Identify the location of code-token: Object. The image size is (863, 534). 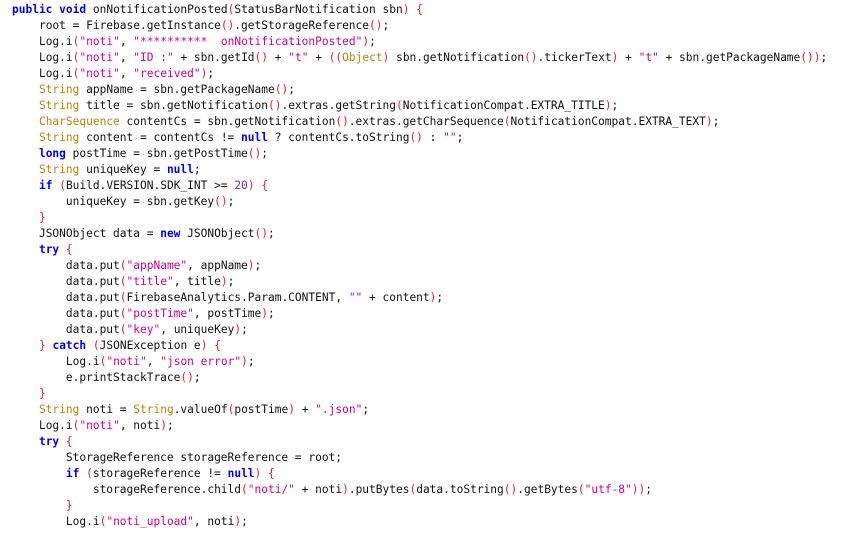
(362, 57).